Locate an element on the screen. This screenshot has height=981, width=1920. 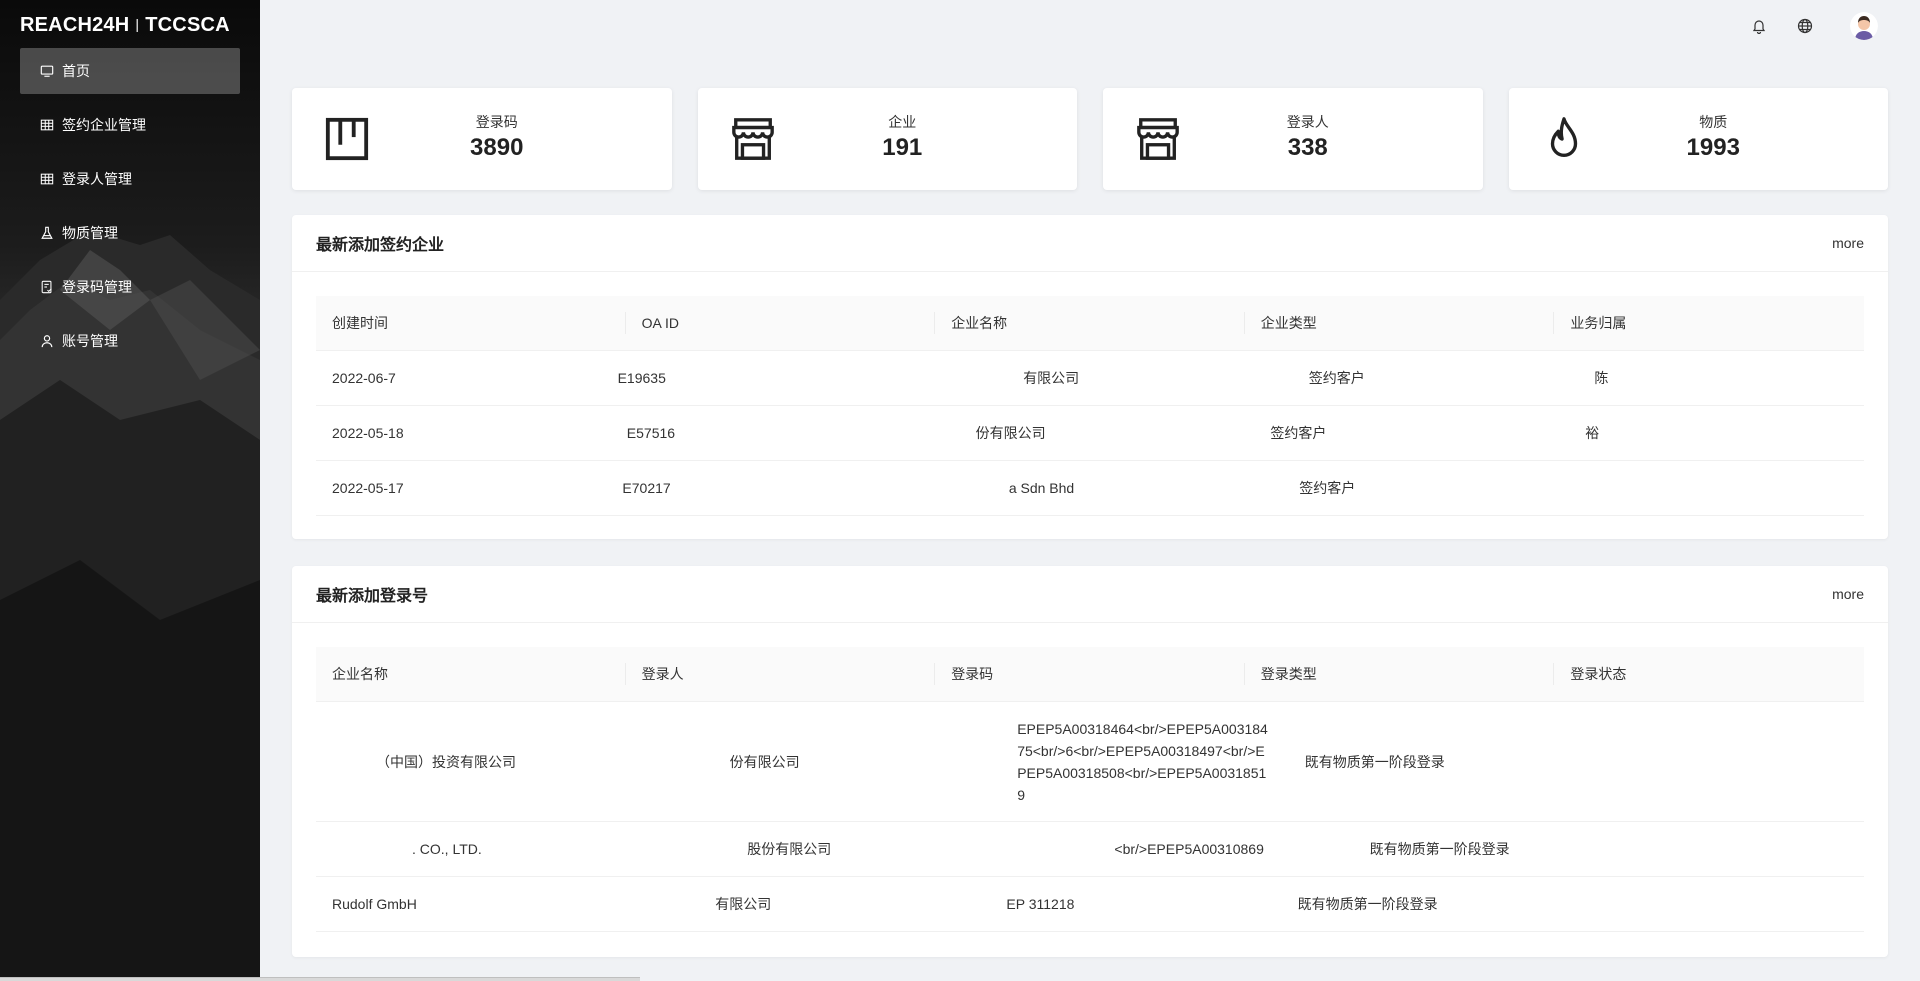
logo-left: REACH24H is located at coordinates (75, 25).